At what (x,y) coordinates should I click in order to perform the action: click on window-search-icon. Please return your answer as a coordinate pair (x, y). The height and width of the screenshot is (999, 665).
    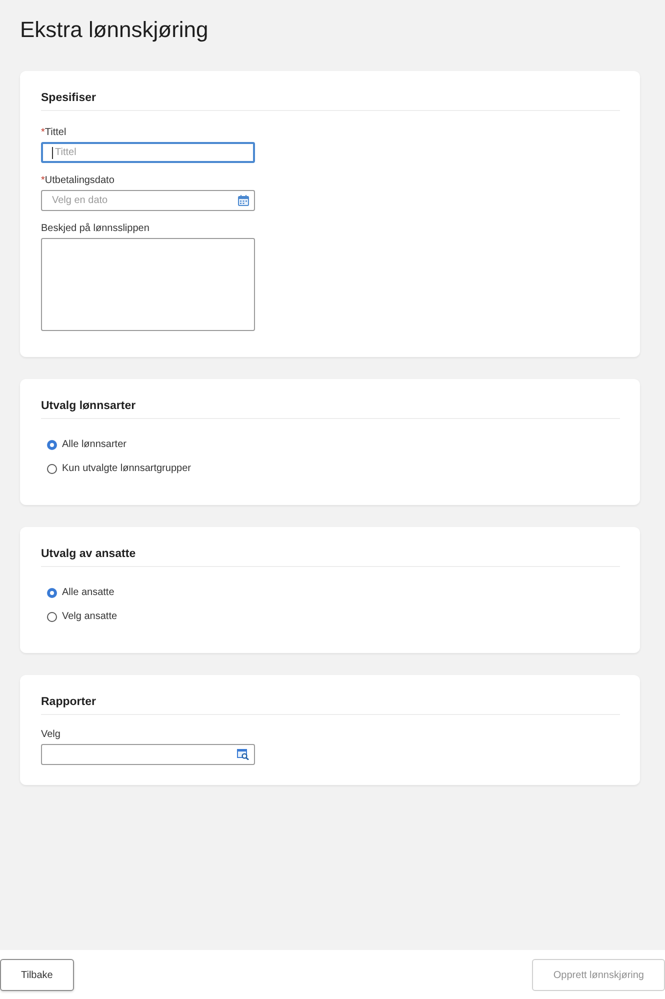
    Looking at the image, I should click on (243, 754).